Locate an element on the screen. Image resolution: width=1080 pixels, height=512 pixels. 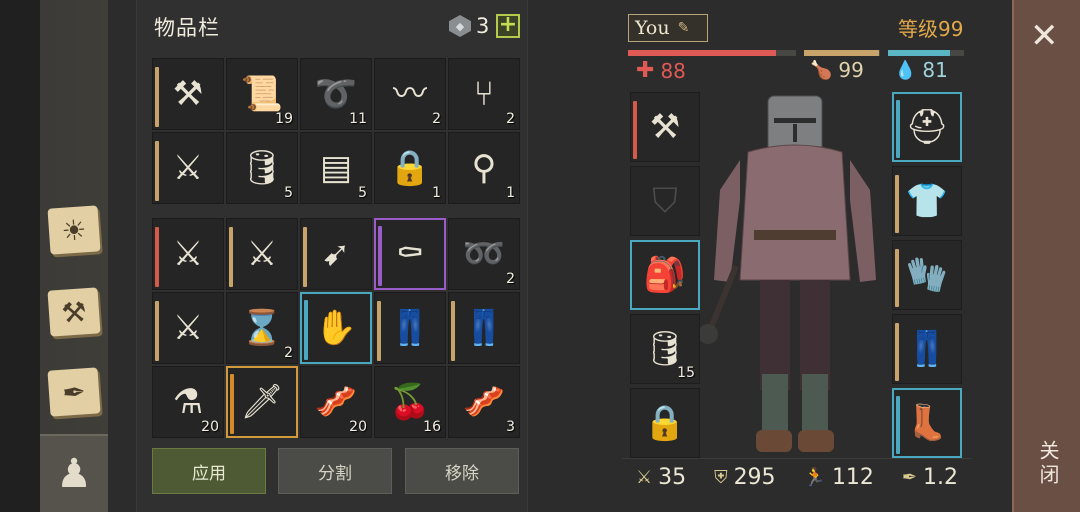
inventory-slot: 🍒 16 is located at coordinates (410, 402).